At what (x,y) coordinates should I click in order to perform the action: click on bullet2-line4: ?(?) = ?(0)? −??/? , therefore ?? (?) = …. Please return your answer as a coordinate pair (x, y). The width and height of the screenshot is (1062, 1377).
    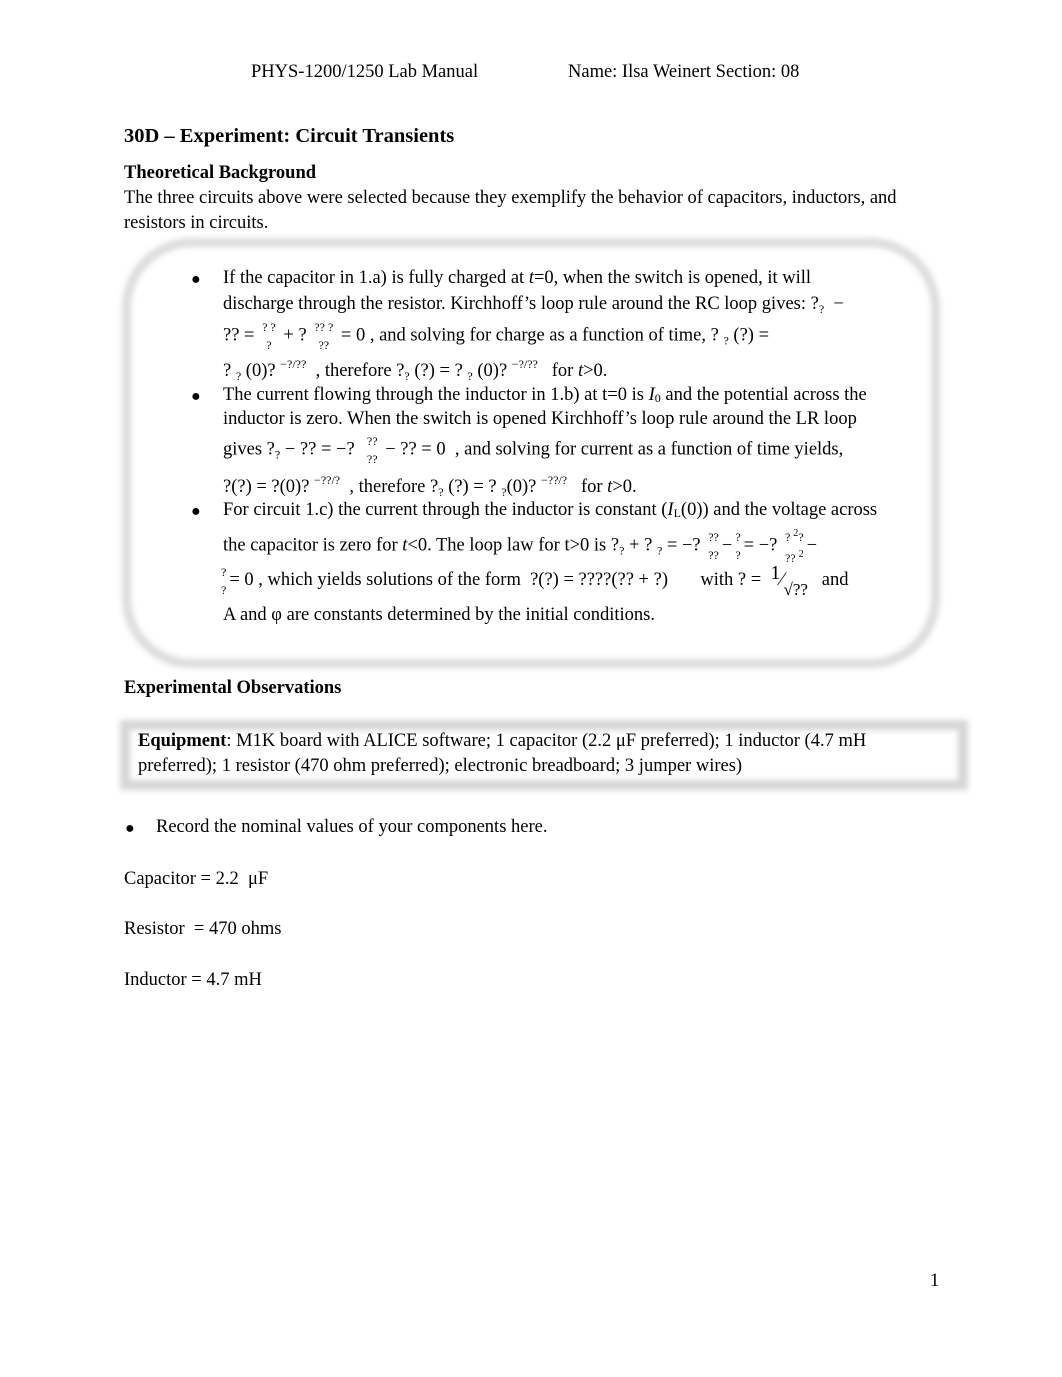
    Looking at the image, I should click on (430, 486).